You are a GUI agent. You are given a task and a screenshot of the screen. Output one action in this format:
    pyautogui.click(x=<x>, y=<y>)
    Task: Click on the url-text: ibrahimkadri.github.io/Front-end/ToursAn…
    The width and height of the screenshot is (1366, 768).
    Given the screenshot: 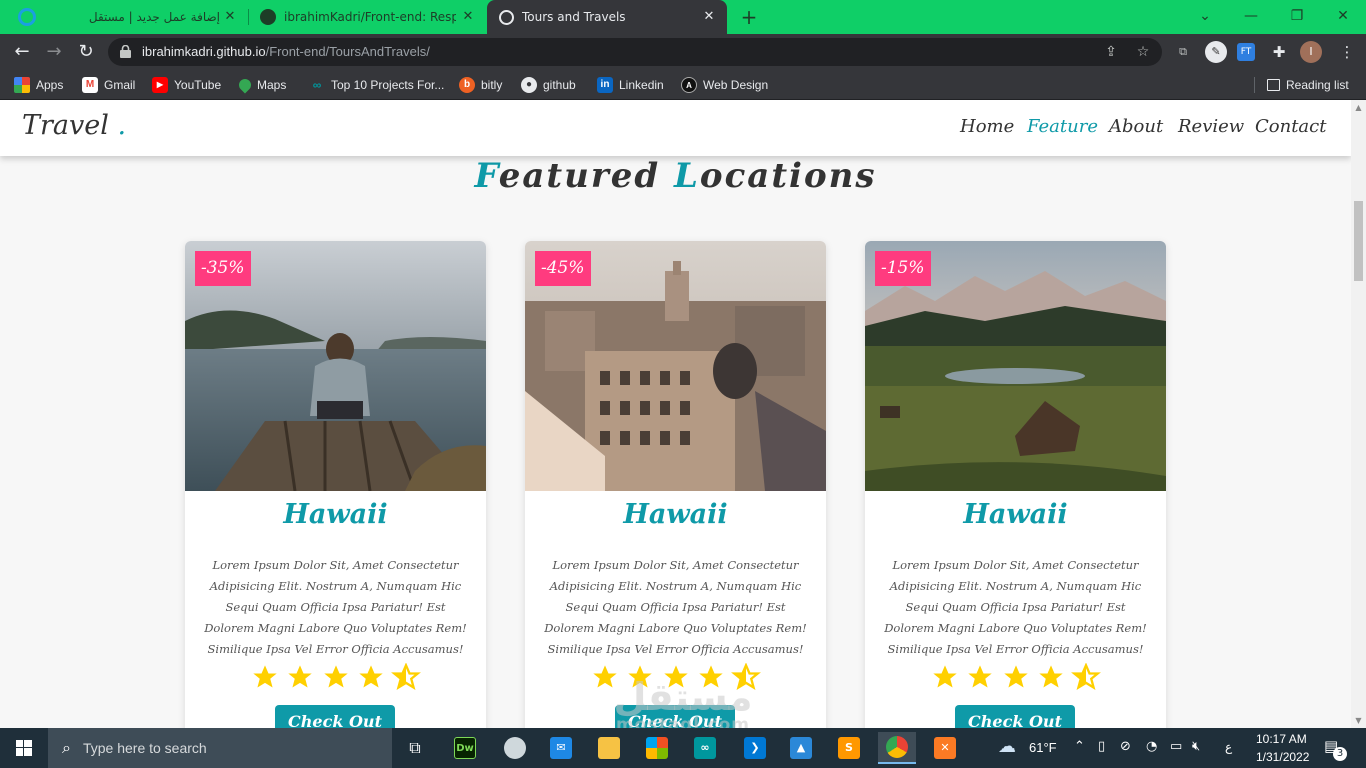 What is the action you would take?
    pyautogui.click(x=286, y=51)
    